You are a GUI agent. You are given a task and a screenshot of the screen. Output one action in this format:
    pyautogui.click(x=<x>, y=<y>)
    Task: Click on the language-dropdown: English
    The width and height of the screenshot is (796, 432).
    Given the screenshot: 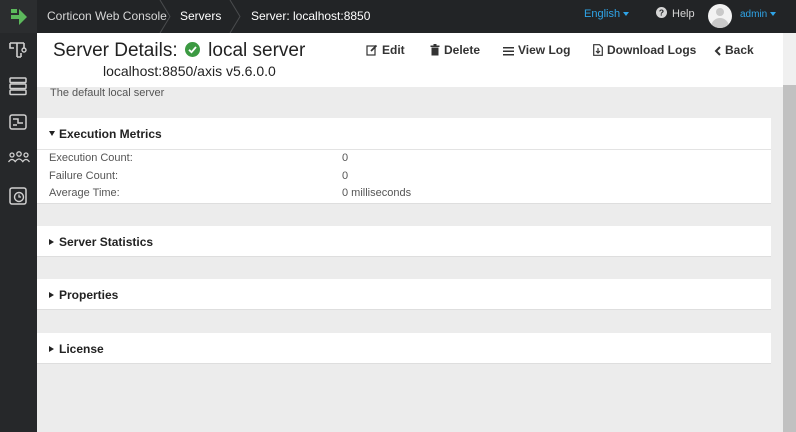 What is the action you would take?
    pyautogui.click(x=607, y=16)
    